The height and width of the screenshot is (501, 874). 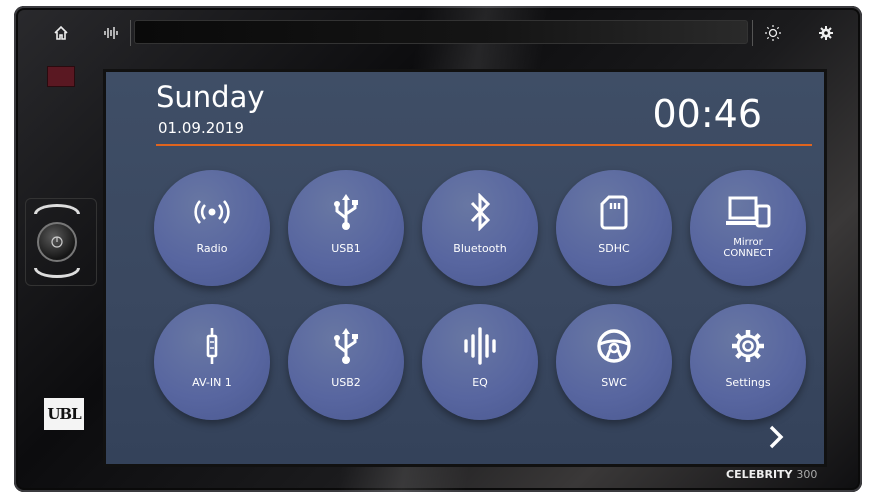 I want to click on sdhc-button: SDHC, so click(x=614, y=228).